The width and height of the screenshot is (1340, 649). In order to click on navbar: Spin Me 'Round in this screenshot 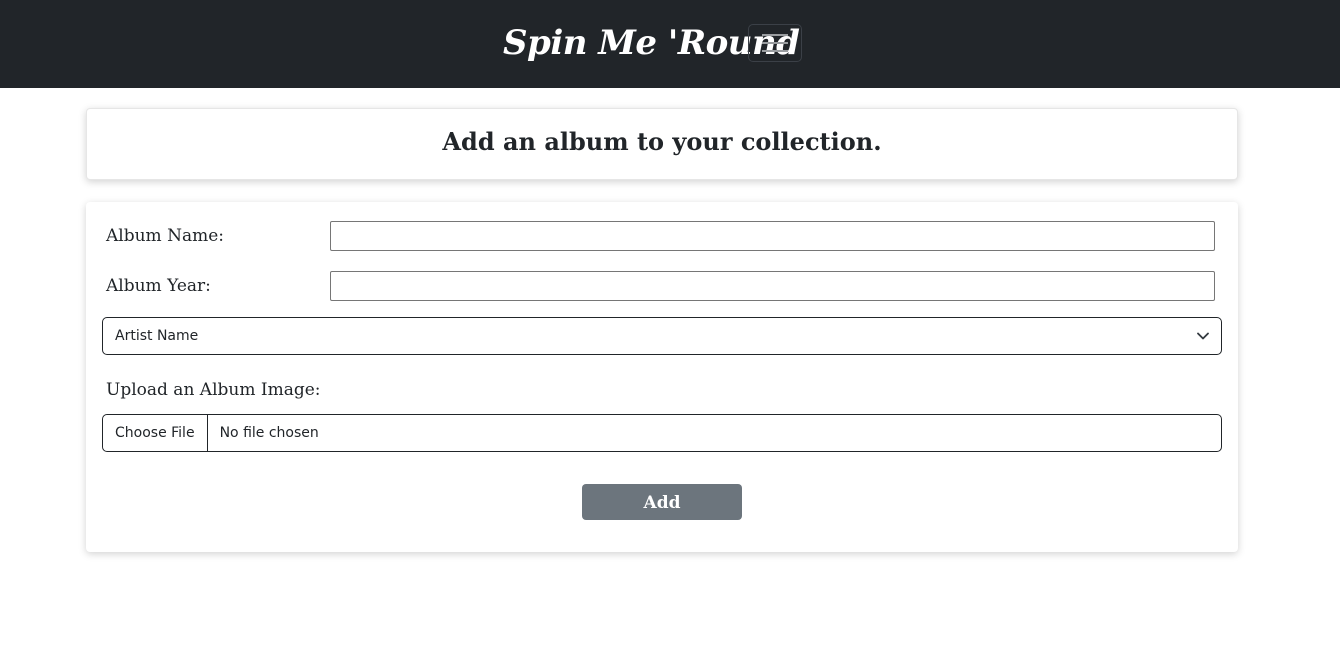, I will do `click(670, 44)`.